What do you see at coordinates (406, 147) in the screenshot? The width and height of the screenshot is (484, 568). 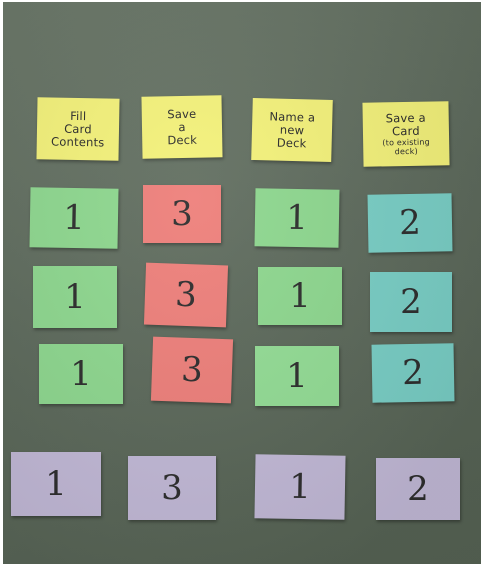 I see `header-sublabel: (to existing deck)` at bounding box center [406, 147].